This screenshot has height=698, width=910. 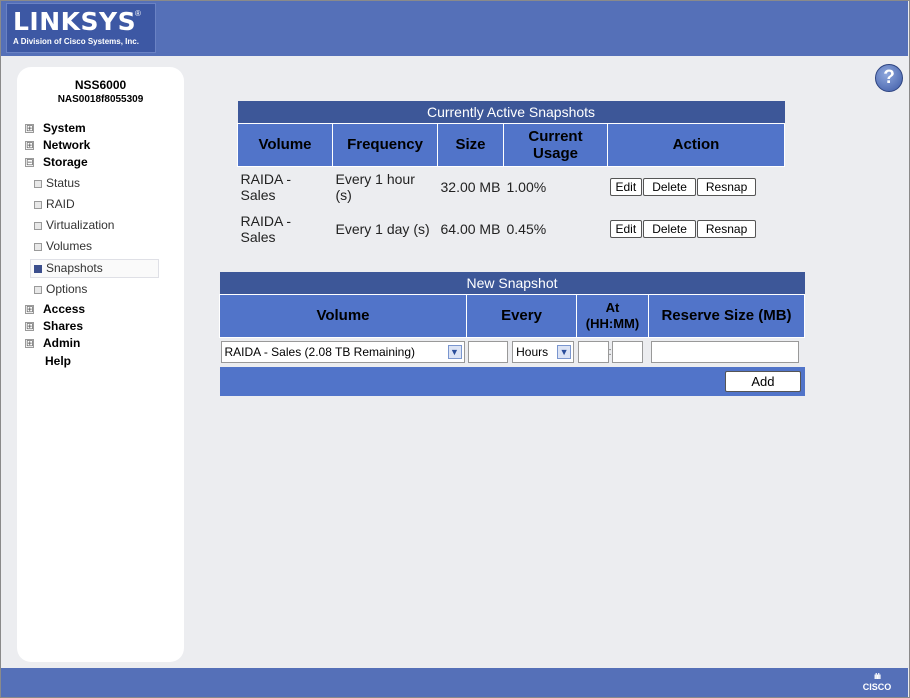 I want to click on nav-sub-snapshots: Snapshots, so click(x=68, y=268).